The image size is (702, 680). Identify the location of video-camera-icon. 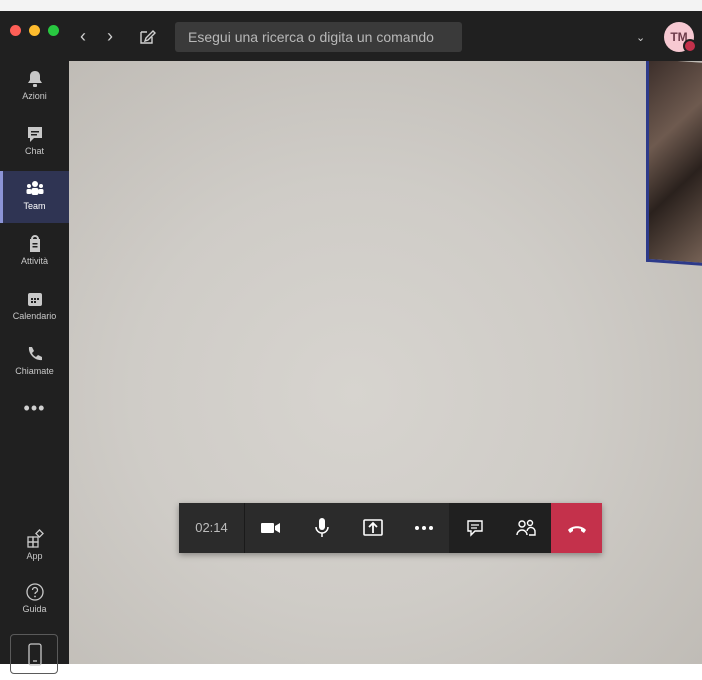
(270, 528).